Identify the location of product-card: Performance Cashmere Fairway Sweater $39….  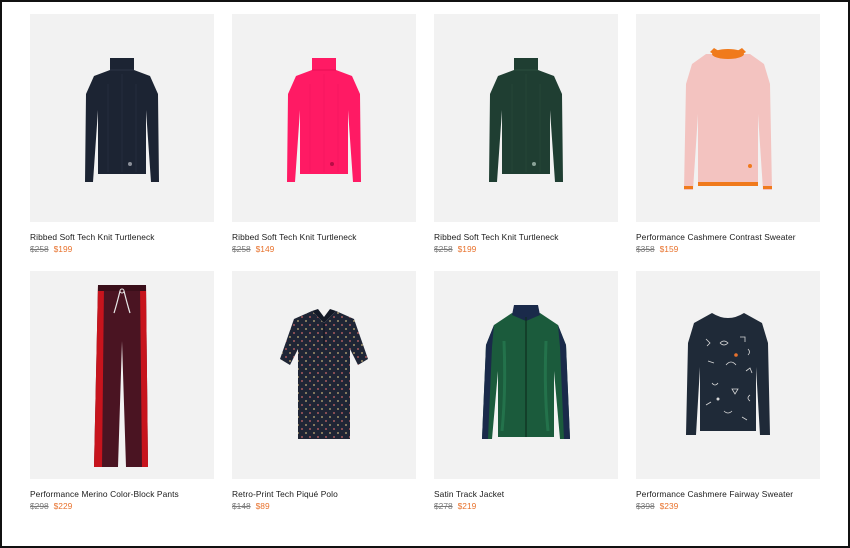
(728, 391).